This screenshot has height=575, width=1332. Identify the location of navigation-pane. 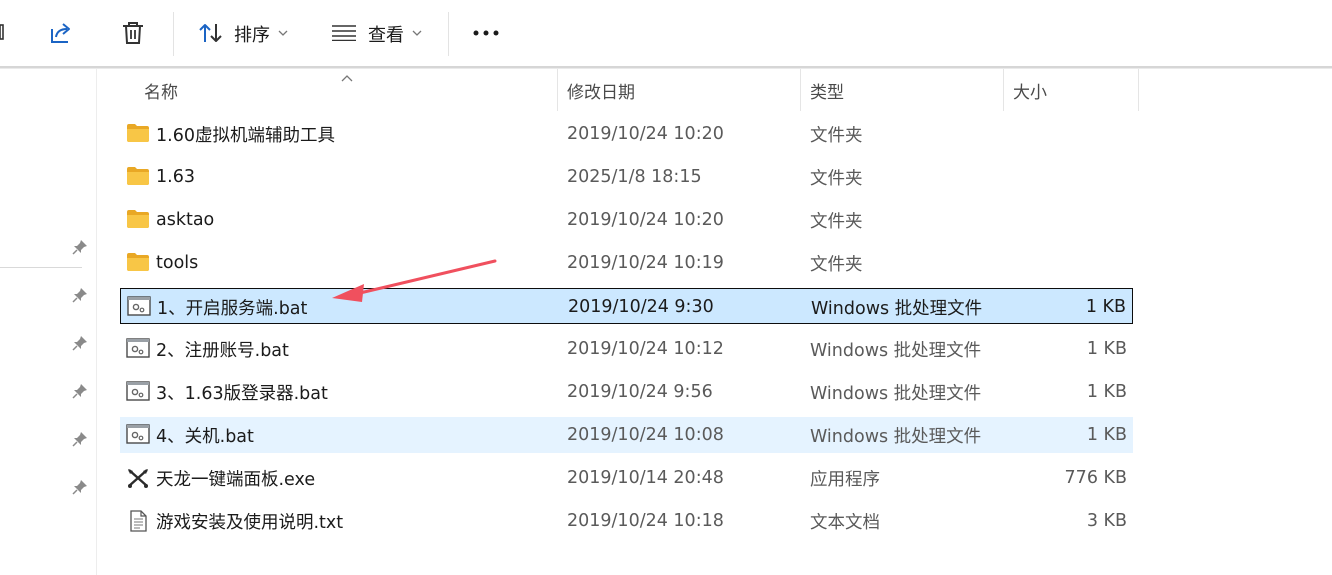
(48, 322).